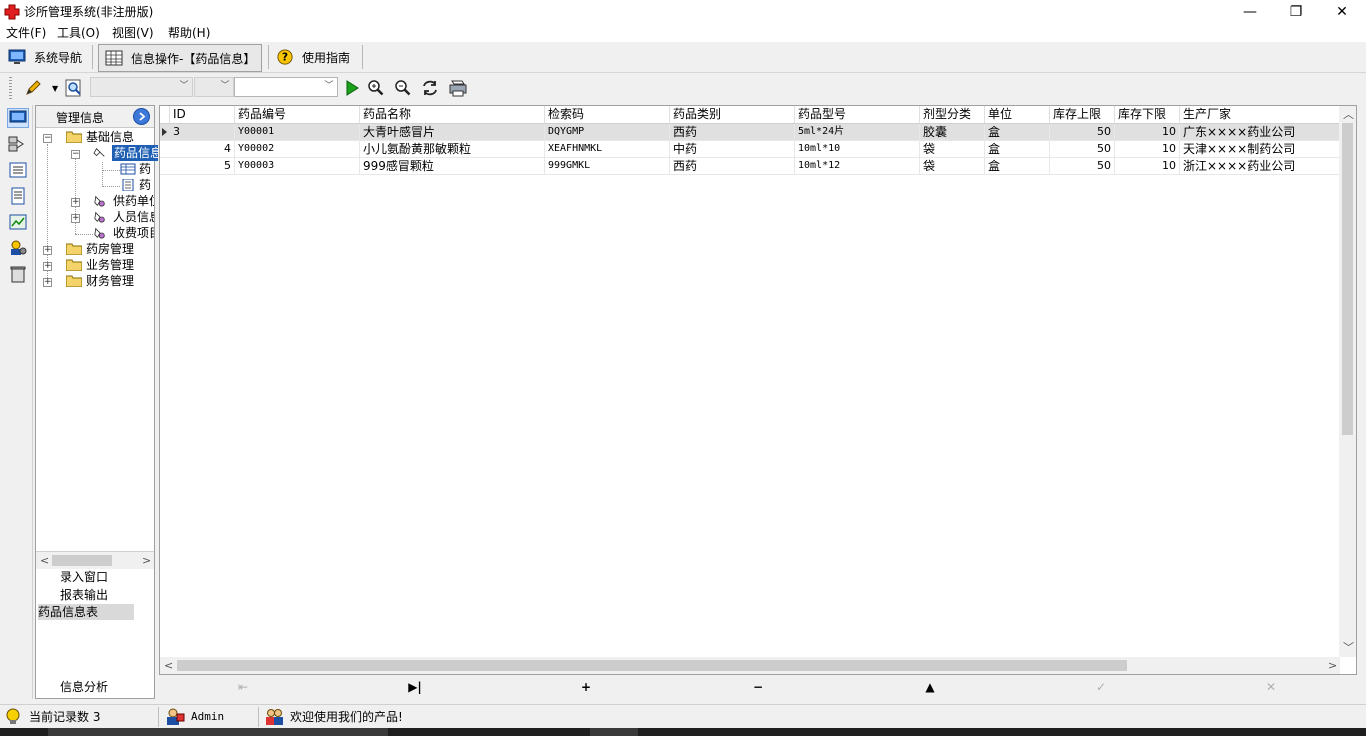 This screenshot has height=736, width=1366. I want to click on scroll-up-icon: ︿, so click(1348, 114).